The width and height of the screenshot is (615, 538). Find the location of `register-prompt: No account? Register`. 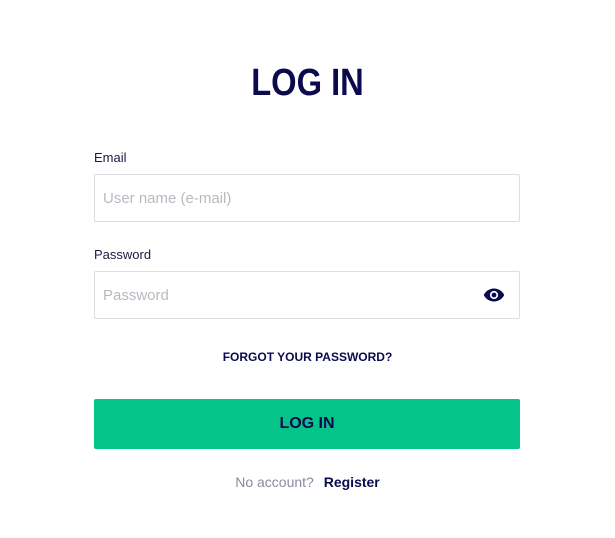

register-prompt: No account? Register is located at coordinates (307, 482).